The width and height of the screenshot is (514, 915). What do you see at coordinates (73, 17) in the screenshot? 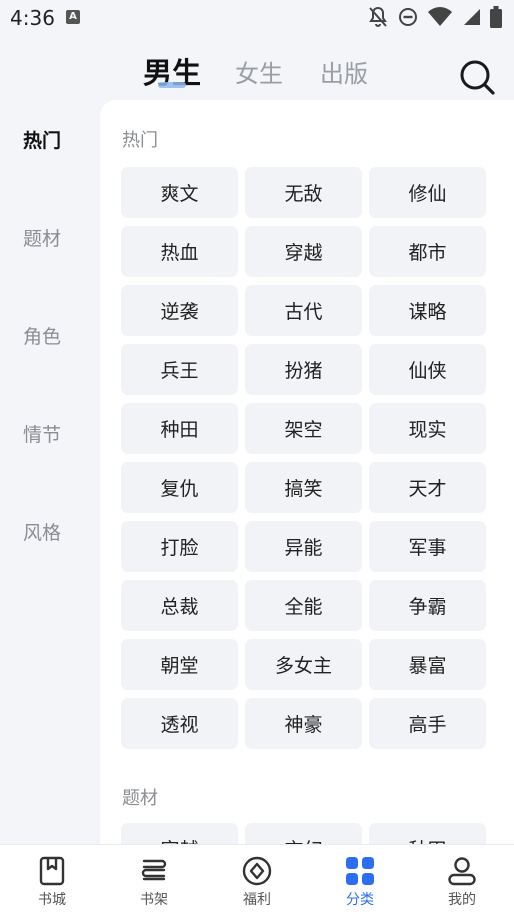
I see `app-notification-icon: A` at bounding box center [73, 17].